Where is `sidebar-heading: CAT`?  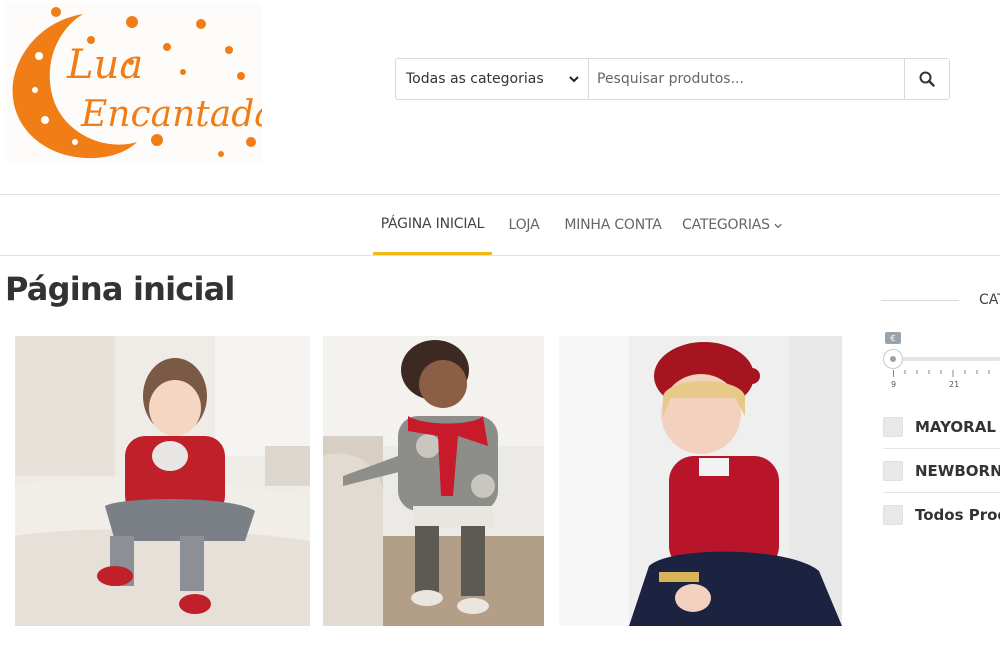
sidebar-heading: CAT is located at coordinates (989, 300).